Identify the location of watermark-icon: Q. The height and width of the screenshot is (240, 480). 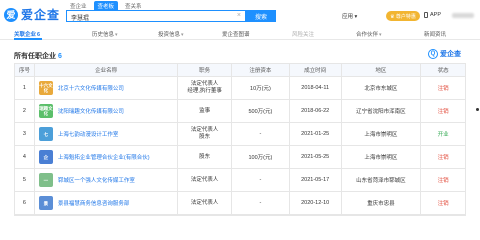
(433, 54).